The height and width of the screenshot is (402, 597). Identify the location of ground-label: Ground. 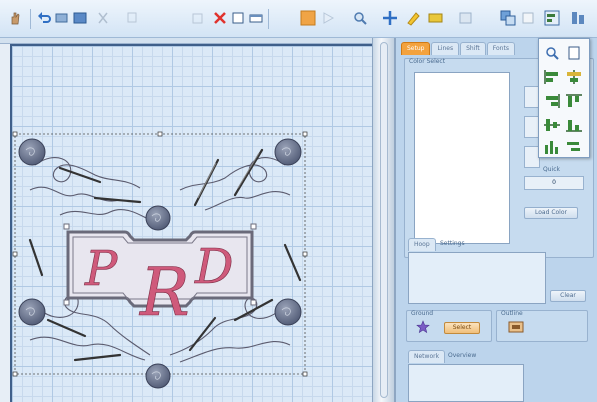
(422, 313).